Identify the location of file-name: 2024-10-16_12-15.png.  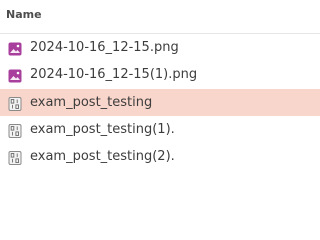
(104, 47).